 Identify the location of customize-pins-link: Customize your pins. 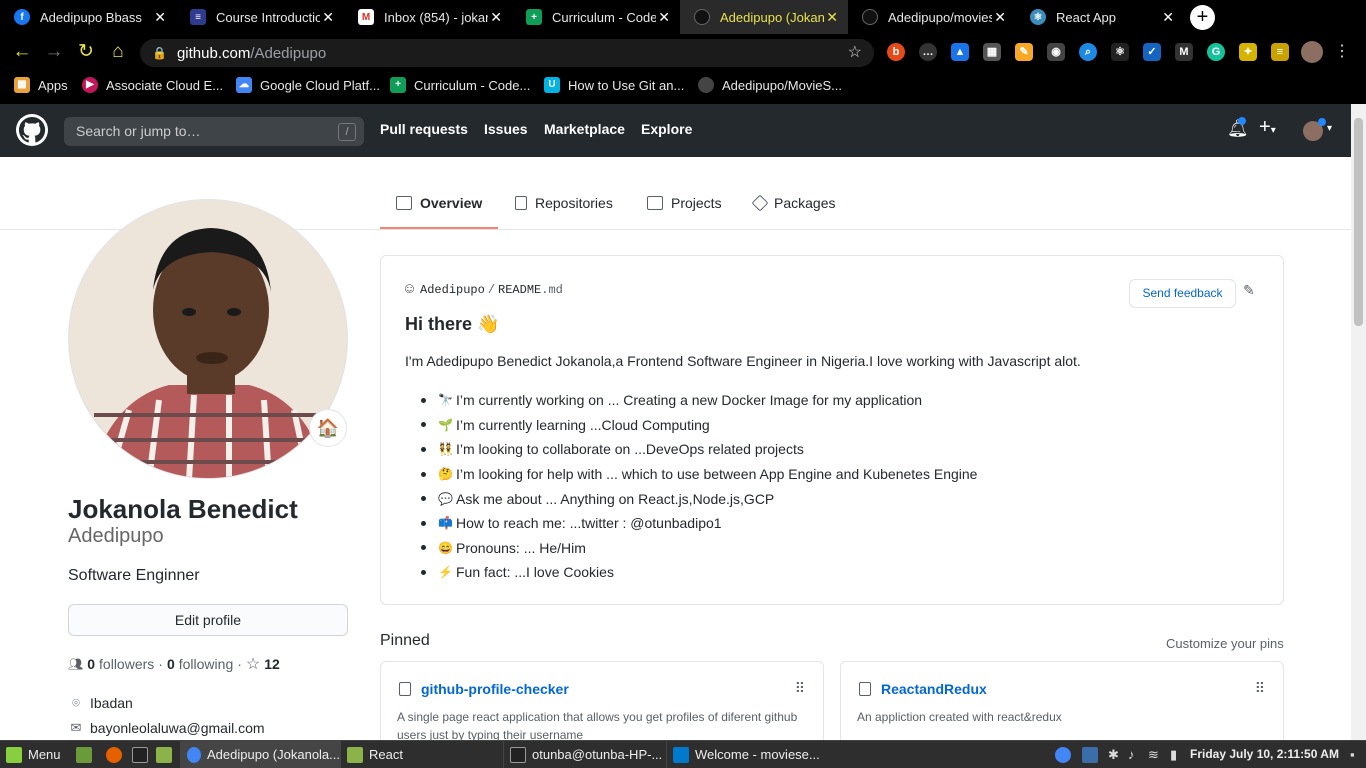
(1225, 643).